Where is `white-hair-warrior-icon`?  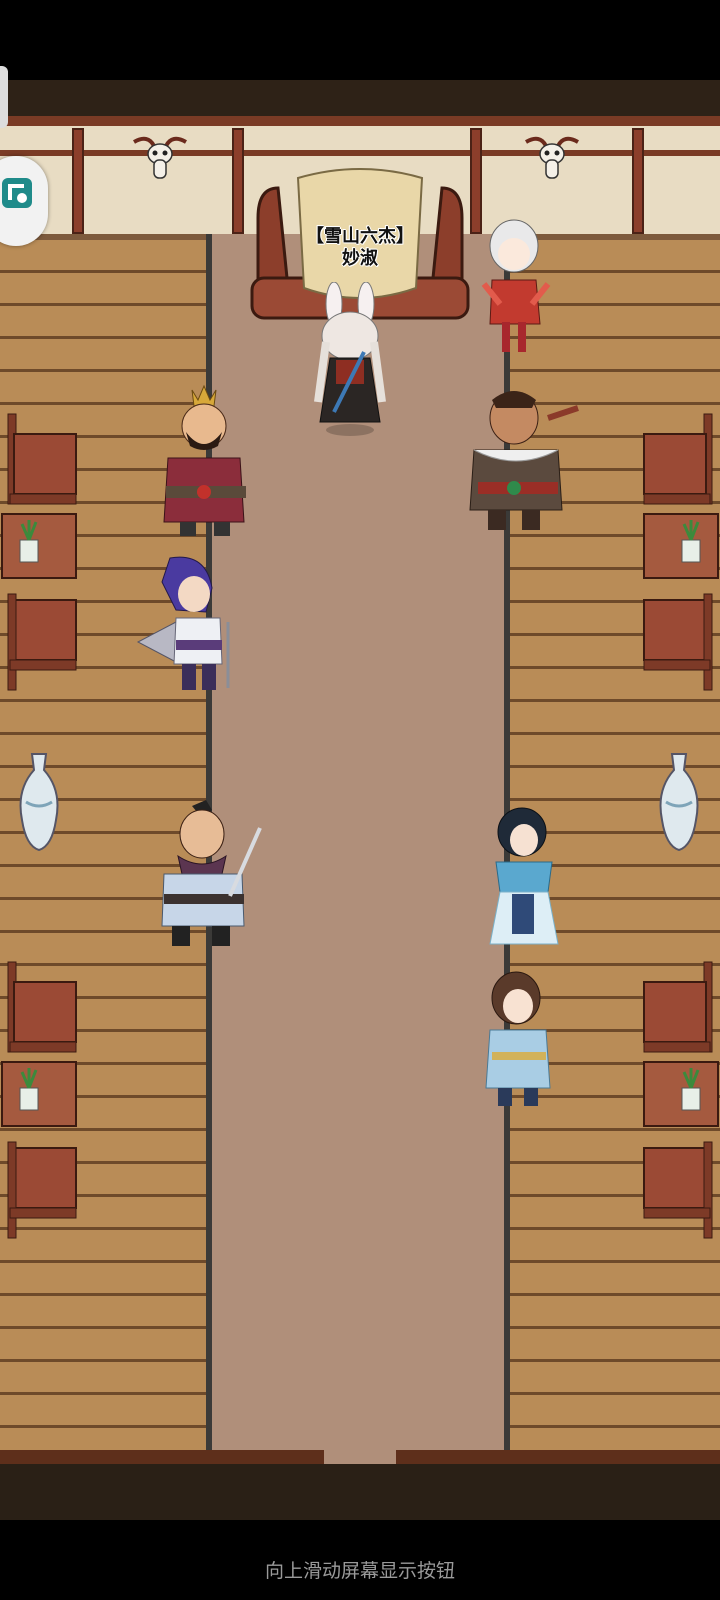
white-hair-warrior-icon is located at coordinates (516, 286).